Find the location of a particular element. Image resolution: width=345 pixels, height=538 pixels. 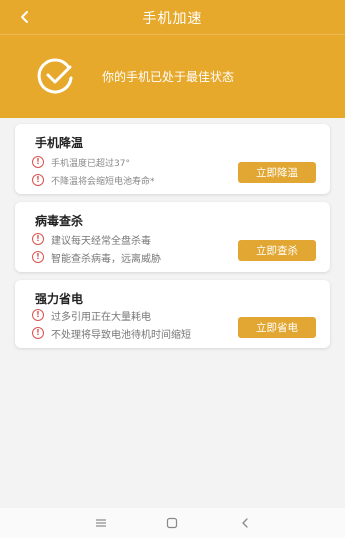

card-virus-scan: 病毒查杀 ! 建议每天经常全盘杀毒 ! 智能查杀病毒，远离威胁 立即查杀 is located at coordinates (172, 237).